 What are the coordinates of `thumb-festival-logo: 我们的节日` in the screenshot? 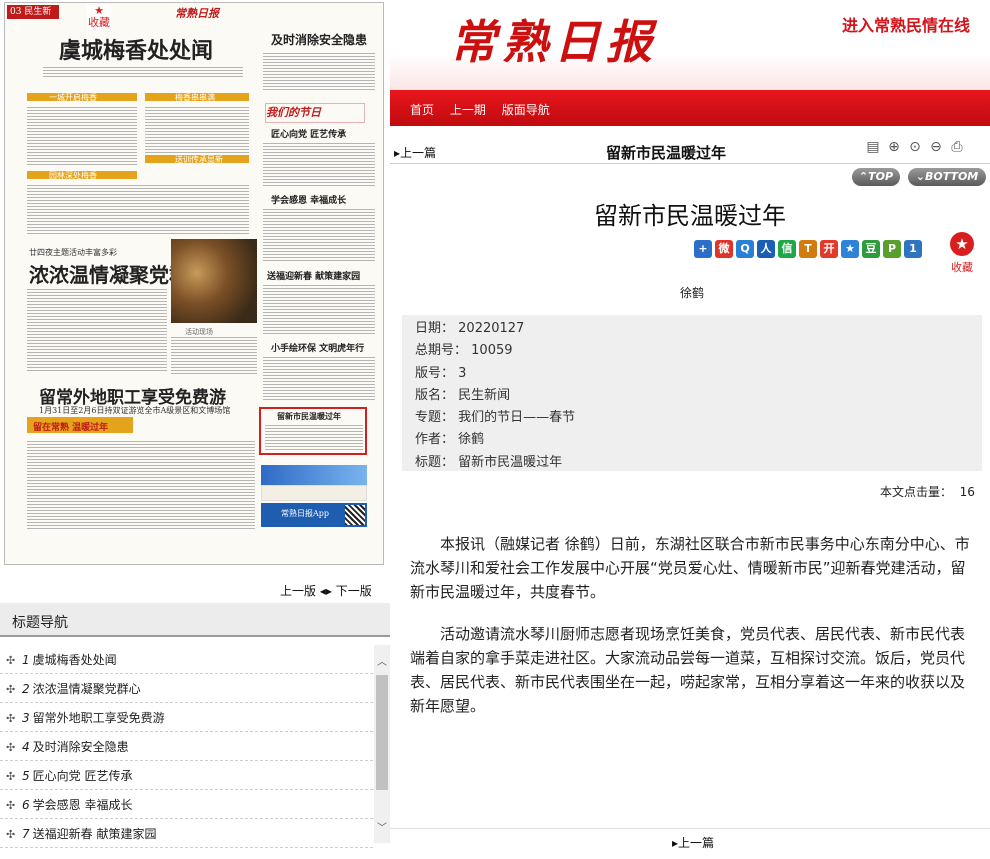 It's located at (315, 113).